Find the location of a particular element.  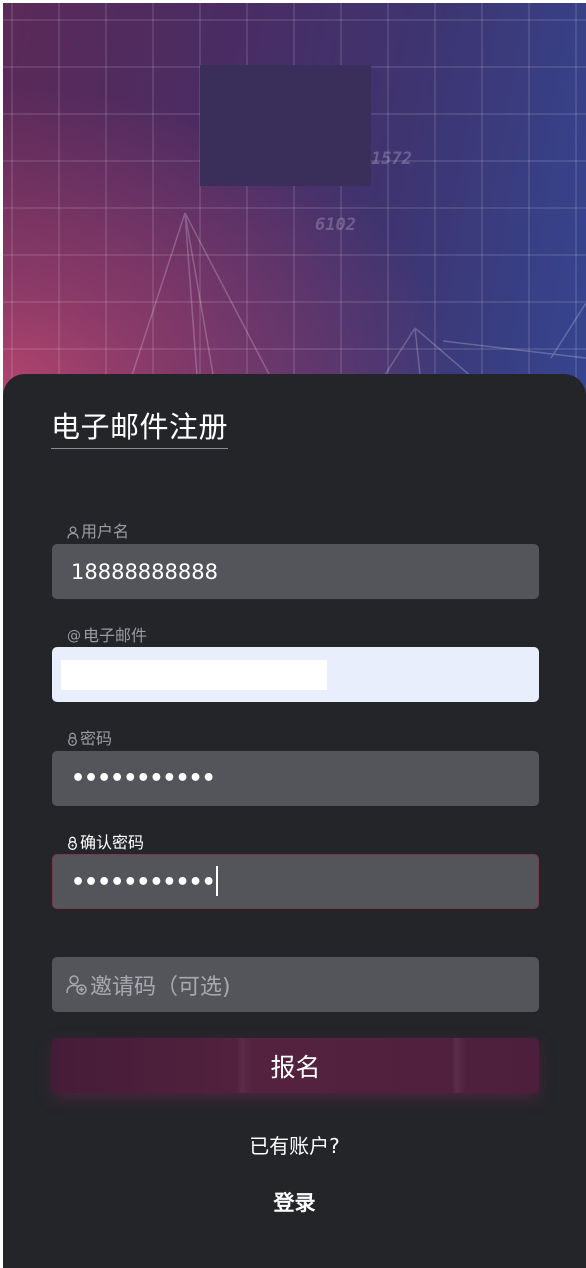

hero-text-number: 1572 is located at coordinates (391, 159).